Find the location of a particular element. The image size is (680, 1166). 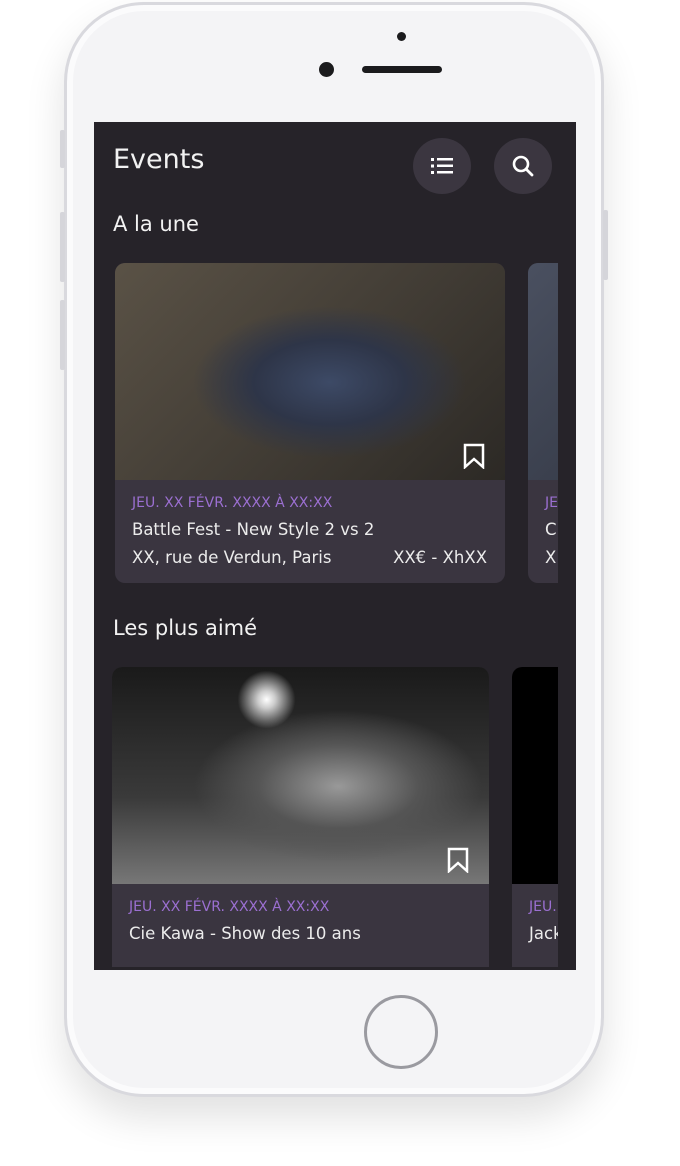

list-icon is located at coordinates (442, 166).